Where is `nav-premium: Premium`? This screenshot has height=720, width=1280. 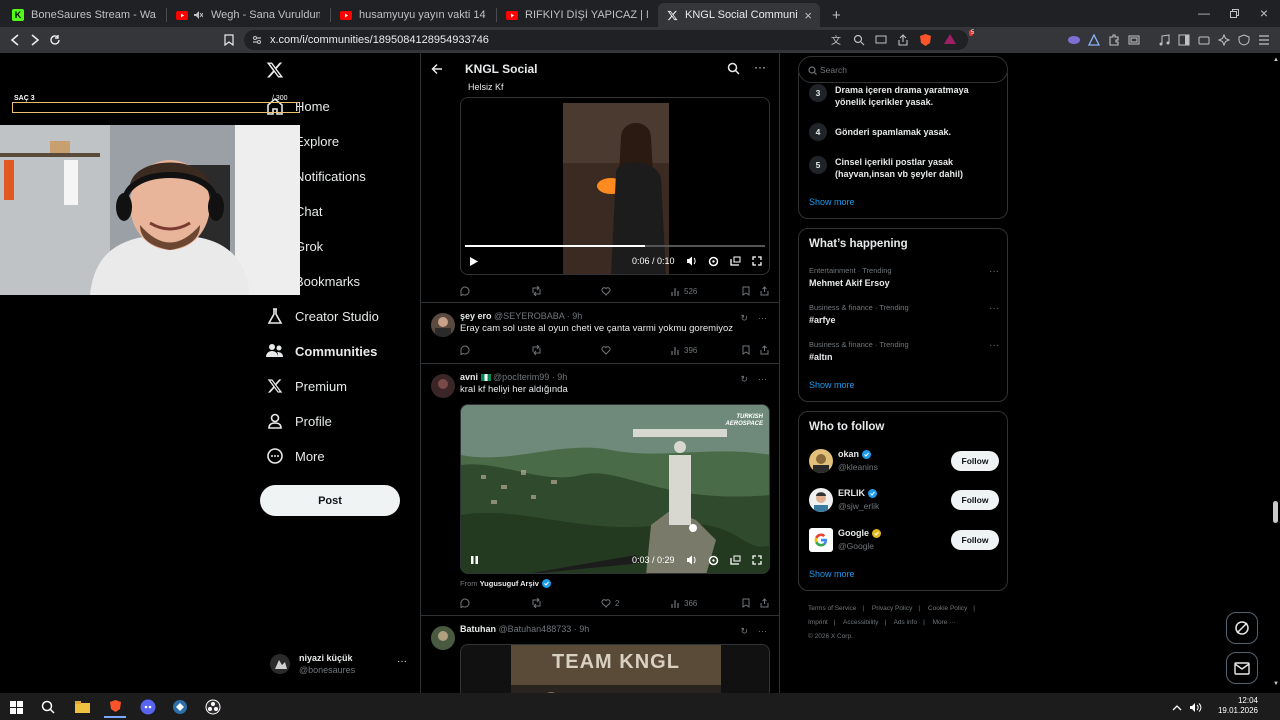 nav-premium: Premium is located at coordinates (305, 386).